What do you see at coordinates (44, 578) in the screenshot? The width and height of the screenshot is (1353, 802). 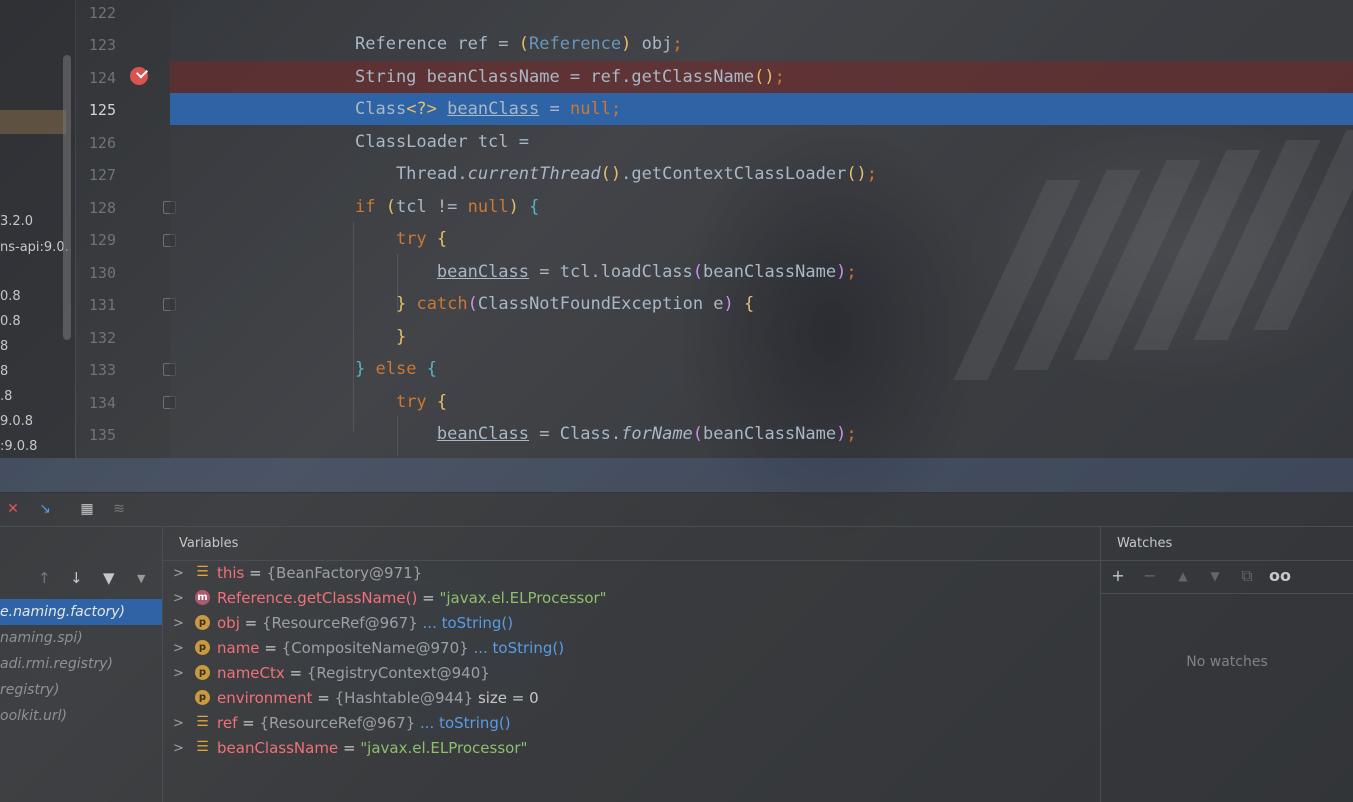 I see `up-arrow-icon: ↑` at bounding box center [44, 578].